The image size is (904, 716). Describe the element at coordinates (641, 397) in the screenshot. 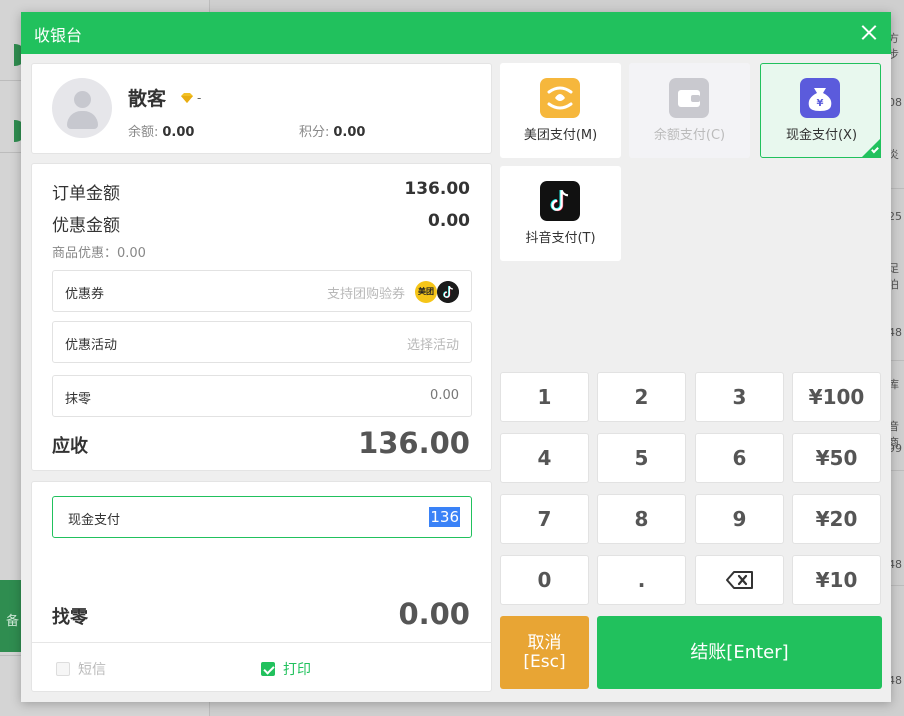

I see `key-2: 2` at that location.